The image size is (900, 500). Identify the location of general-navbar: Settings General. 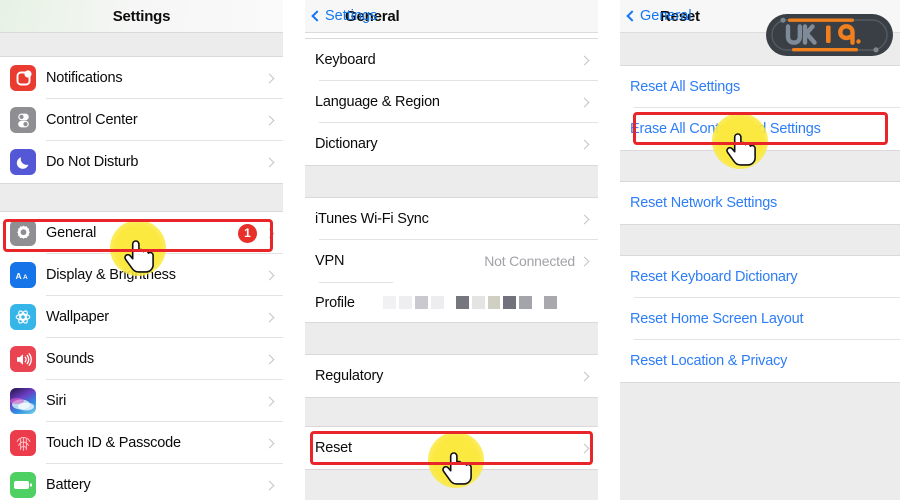
(451, 16).